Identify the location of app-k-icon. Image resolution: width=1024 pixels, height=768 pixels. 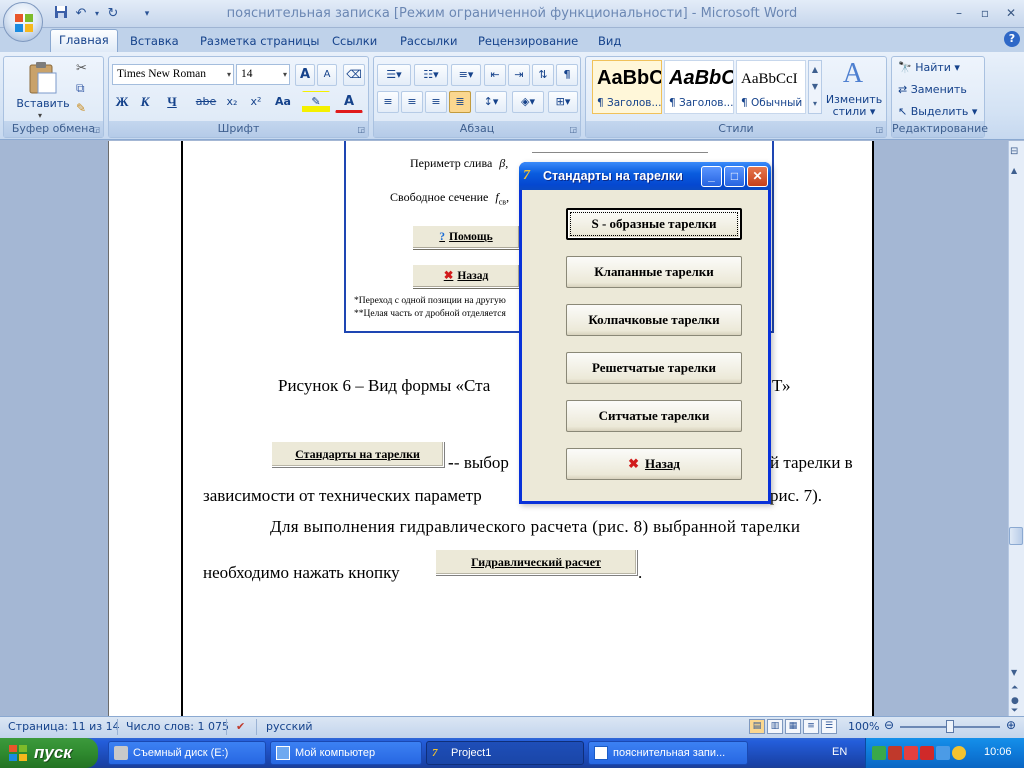
(911, 753).